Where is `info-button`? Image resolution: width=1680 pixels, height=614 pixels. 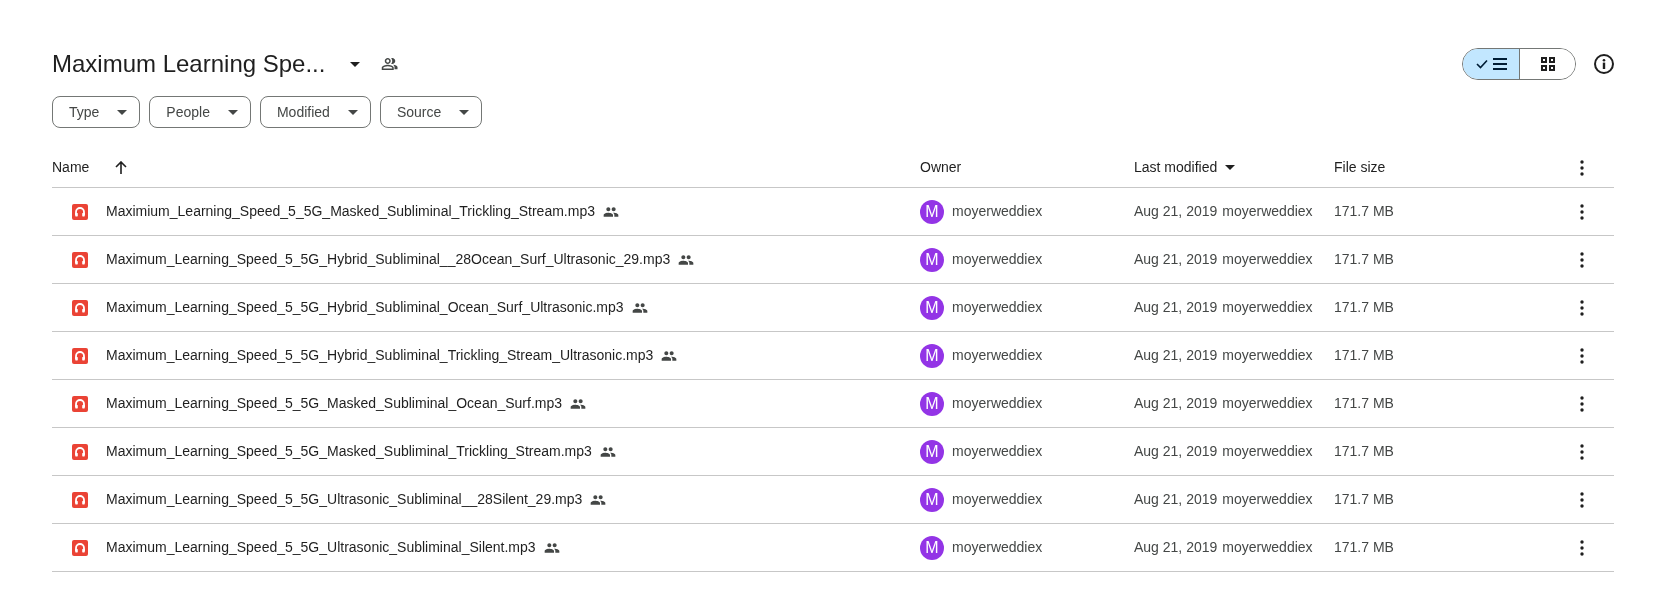
info-button is located at coordinates (1604, 64).